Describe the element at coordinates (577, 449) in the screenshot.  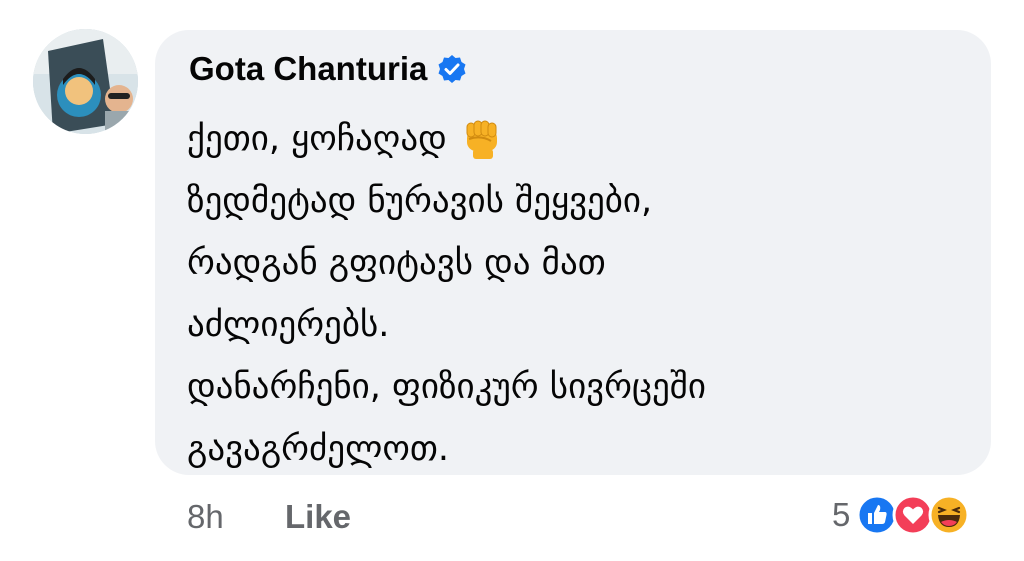
I see `comment-line: გავაგრძელოთ.` at that location.